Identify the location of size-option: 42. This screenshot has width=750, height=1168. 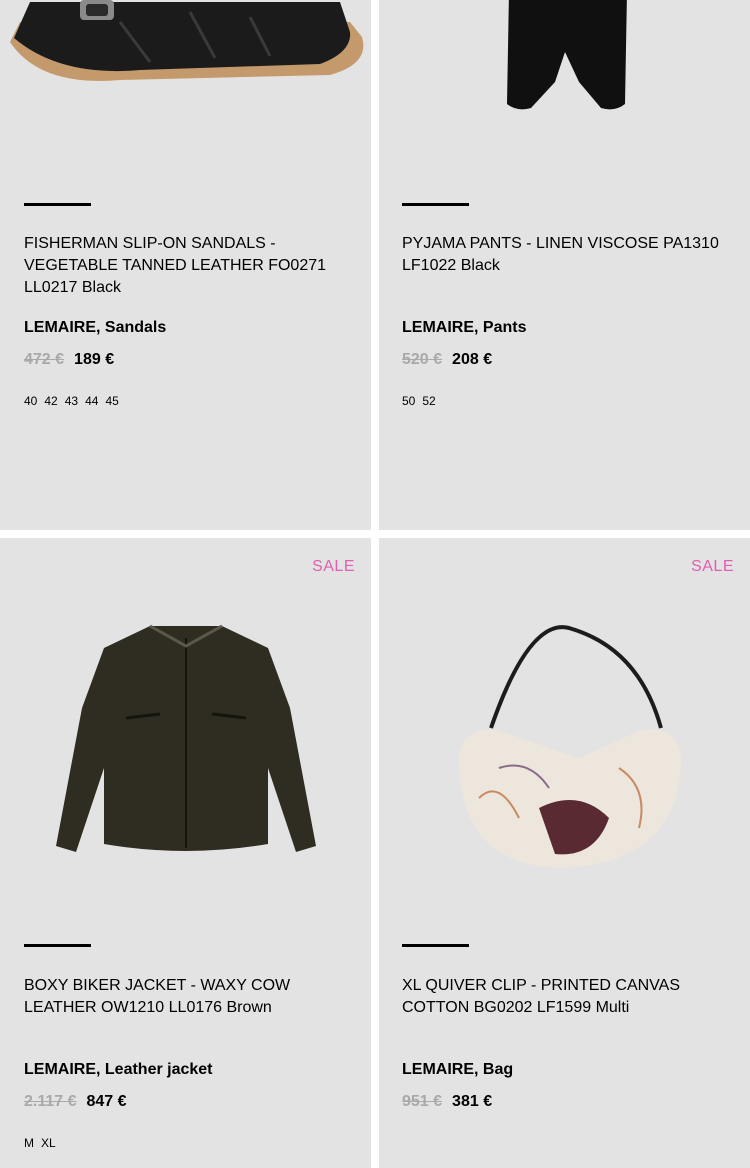
(50, 401).